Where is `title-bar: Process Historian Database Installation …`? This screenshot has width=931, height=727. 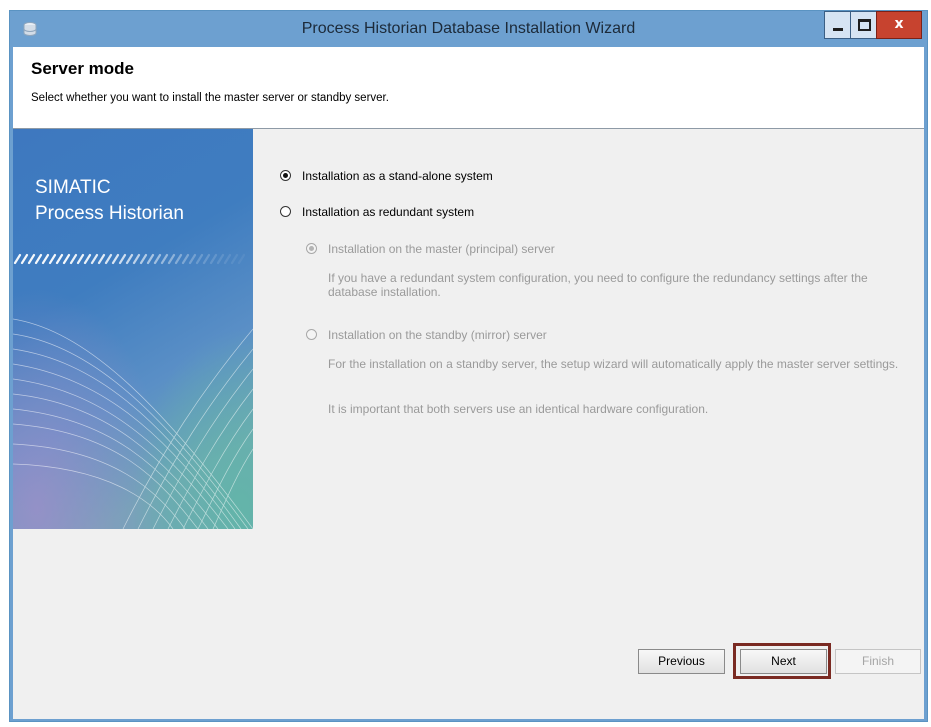
title-bar: Process Historian Database Installation … is located at coordinates (468, 29).